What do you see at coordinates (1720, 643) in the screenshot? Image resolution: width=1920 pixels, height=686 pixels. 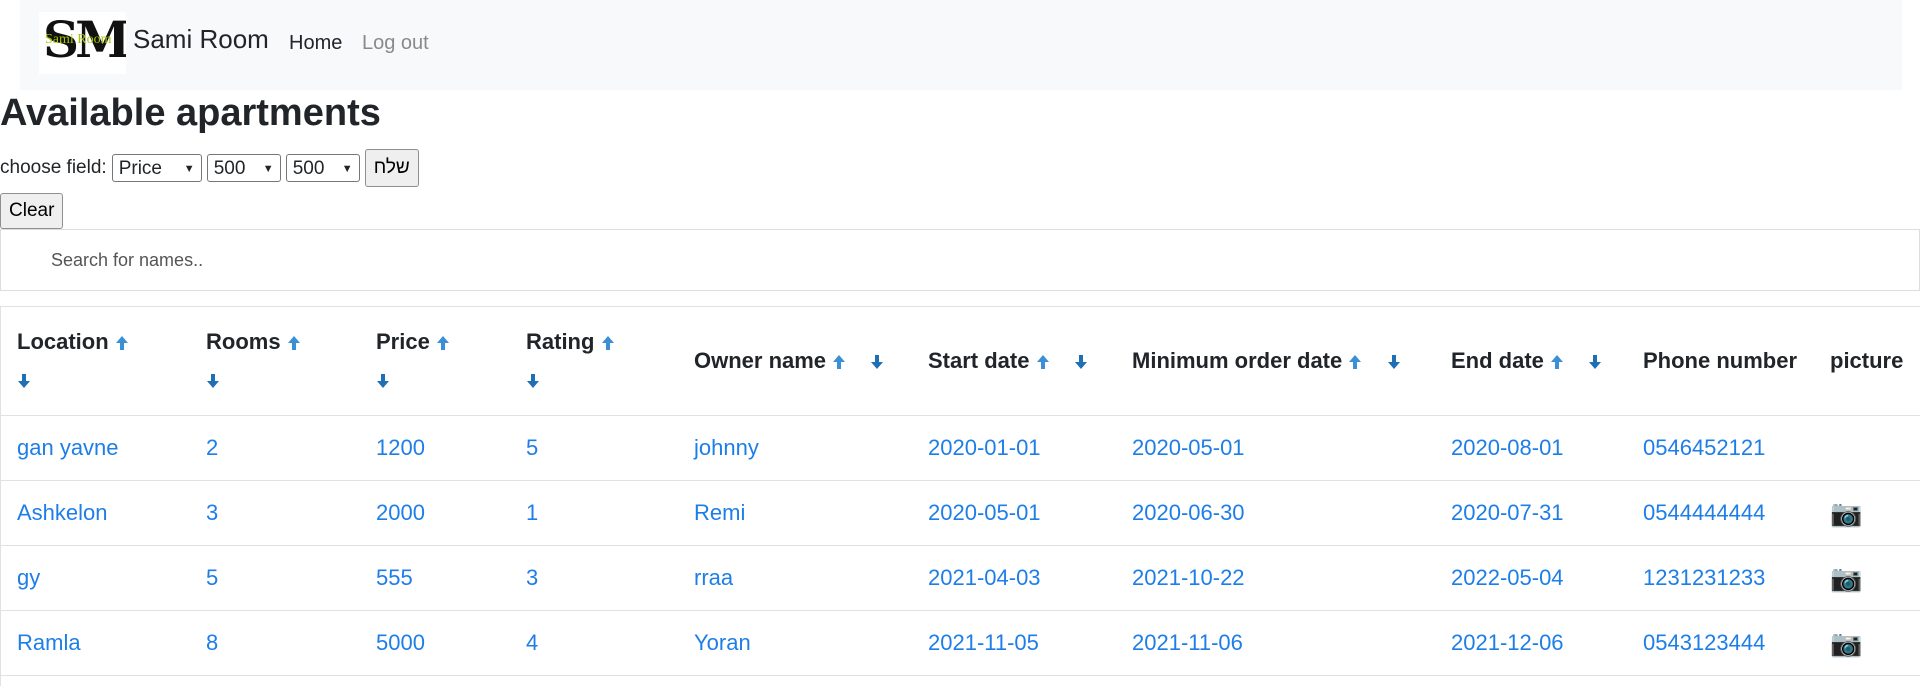 I see `cell-phone-number: 0543123444` at bounding box center [1720, 643].